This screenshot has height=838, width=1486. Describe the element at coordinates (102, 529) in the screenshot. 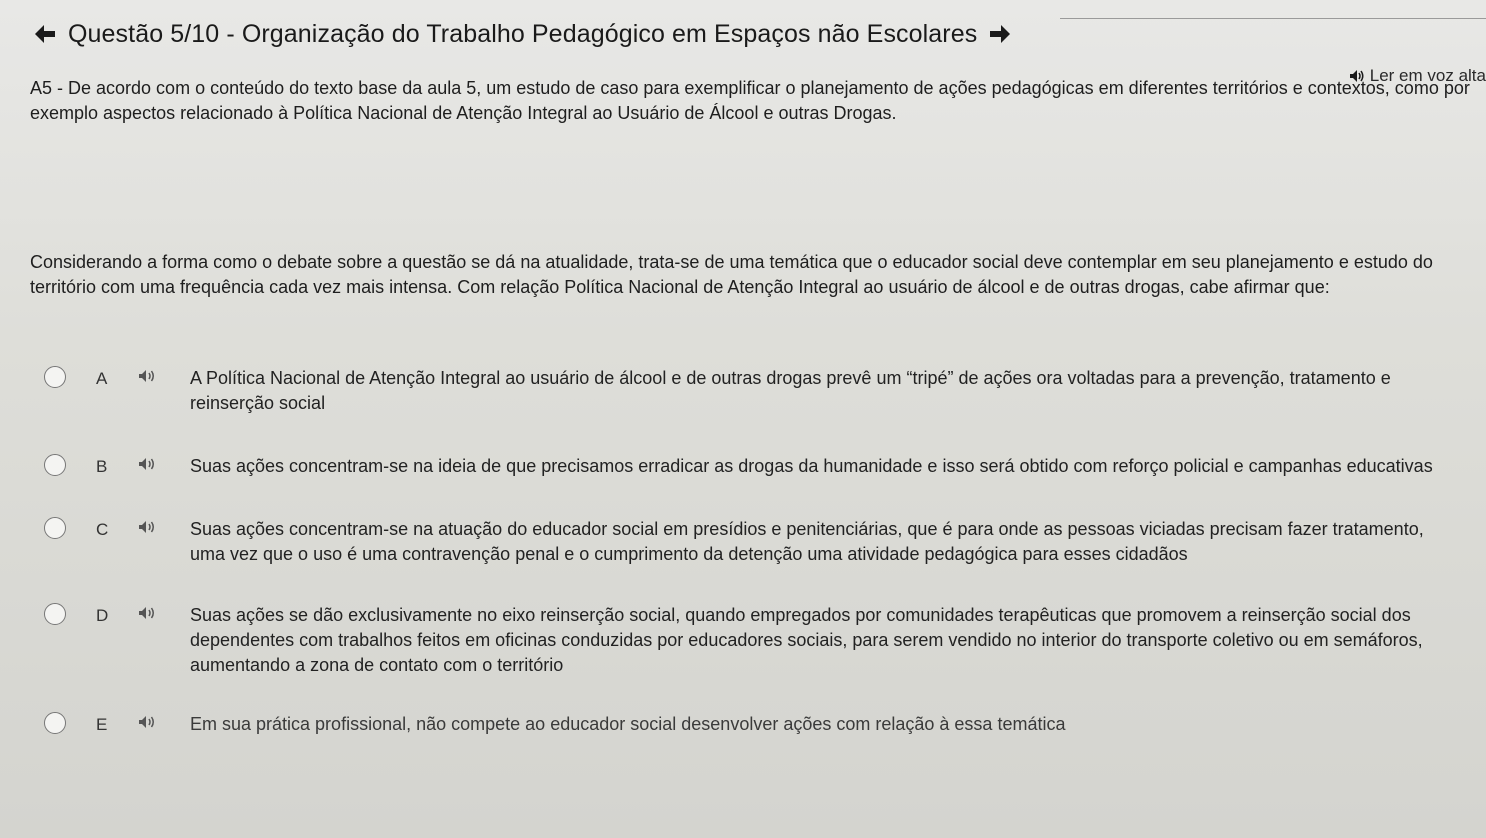

I see `option-letter: C` at that location.